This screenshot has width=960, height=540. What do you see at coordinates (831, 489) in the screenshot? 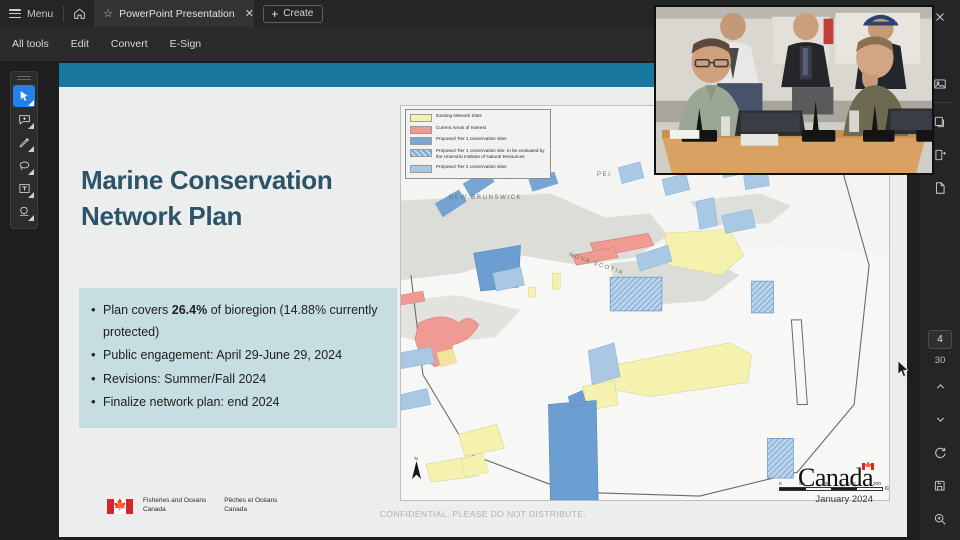
I see `scale-segments` at bounding box center [831, 489].